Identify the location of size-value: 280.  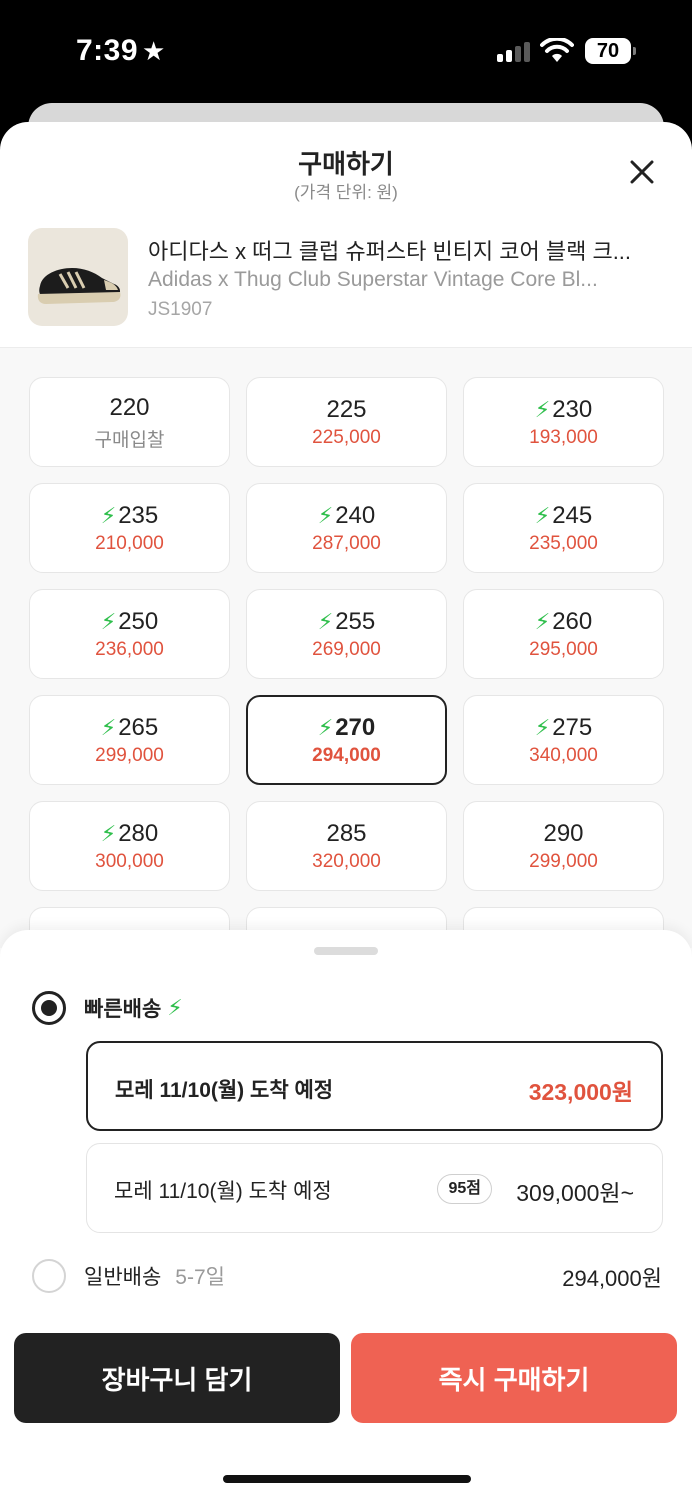
(138, 833).